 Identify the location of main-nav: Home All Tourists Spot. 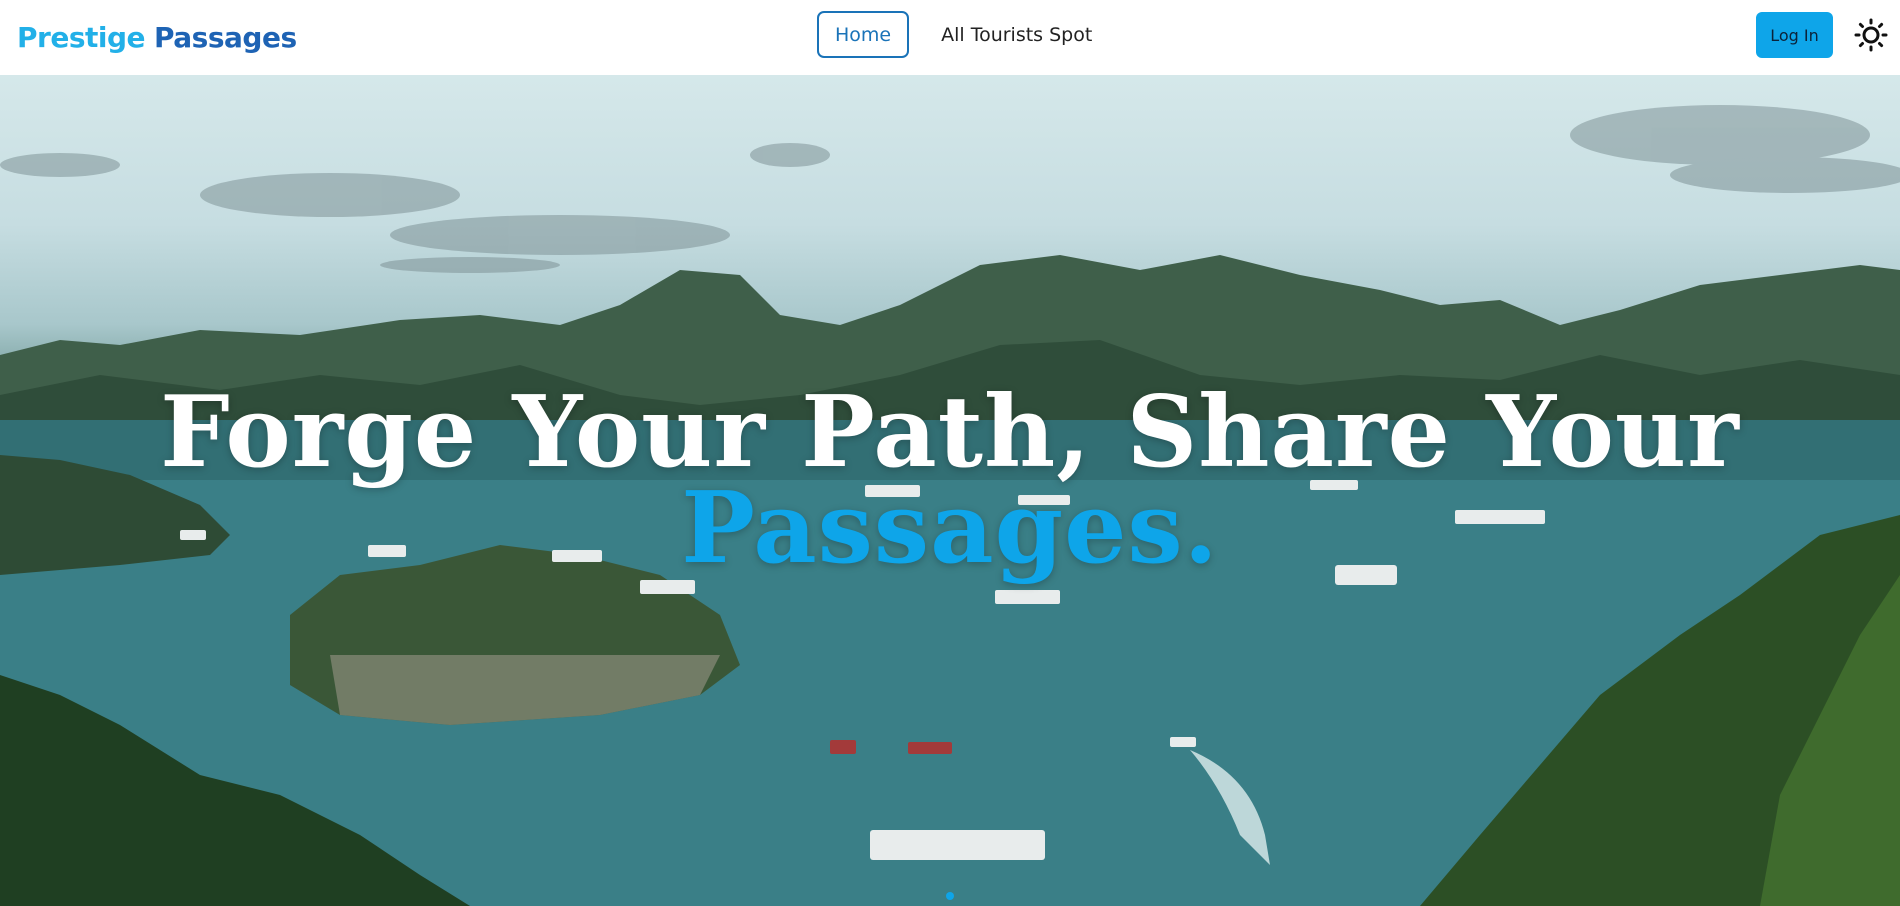
(962, 34).